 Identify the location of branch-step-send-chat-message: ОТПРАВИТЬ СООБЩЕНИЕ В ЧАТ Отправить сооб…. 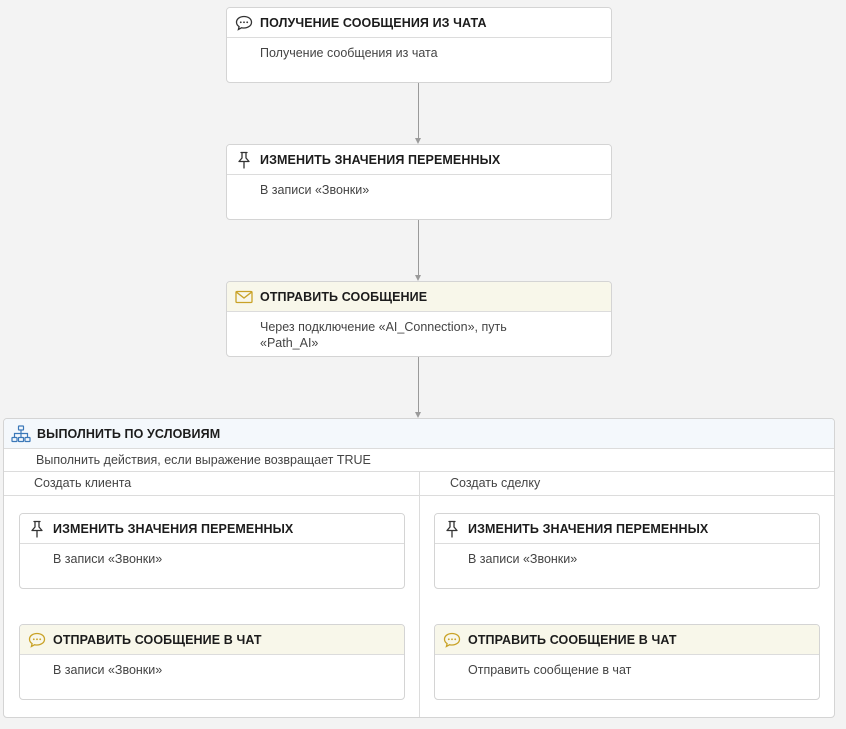
(627, 662).